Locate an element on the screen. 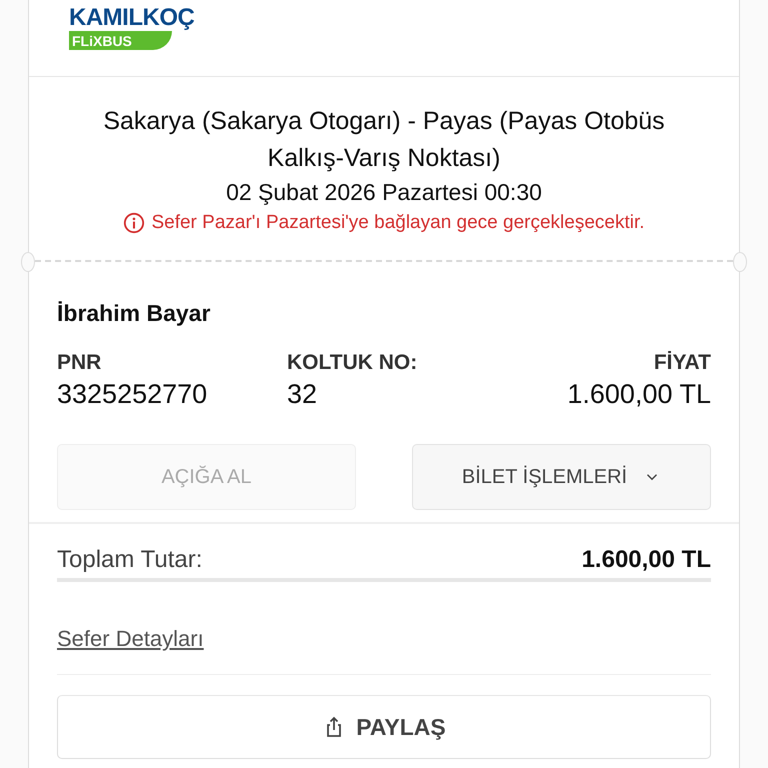 The height and width of the screenshot is (768, 768). route-title: Sakarya (Sakarya Otogarı) - Payas (Payas Otobüs Kalkış-Varış Noktası) is located at coordinates (384, 140).